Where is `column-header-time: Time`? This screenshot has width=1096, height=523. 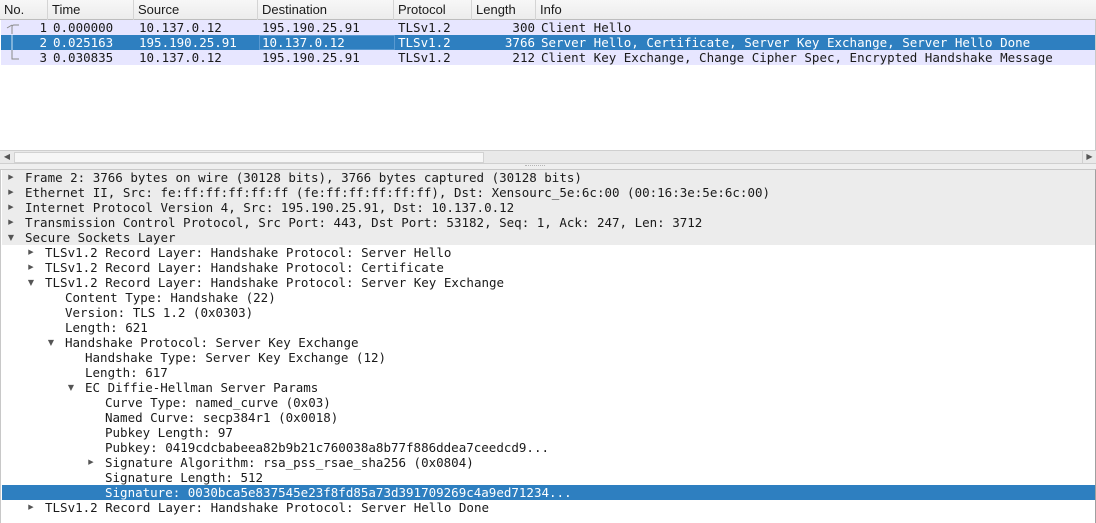 column-header-time: Time is located at coordinates (91, 10).